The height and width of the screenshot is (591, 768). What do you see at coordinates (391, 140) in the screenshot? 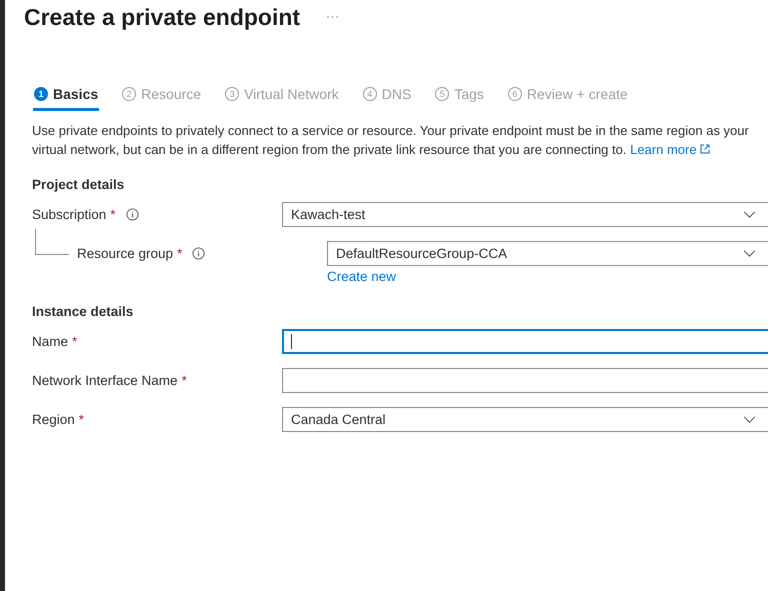
I see `description-text: Use private endpoints to privately connect to a service or resource. Your private endpoint must be in the same region as your virtual network, but can be in a different region from the private link resource that you are connecting to. Learn more` at bounding box center [391, 140].